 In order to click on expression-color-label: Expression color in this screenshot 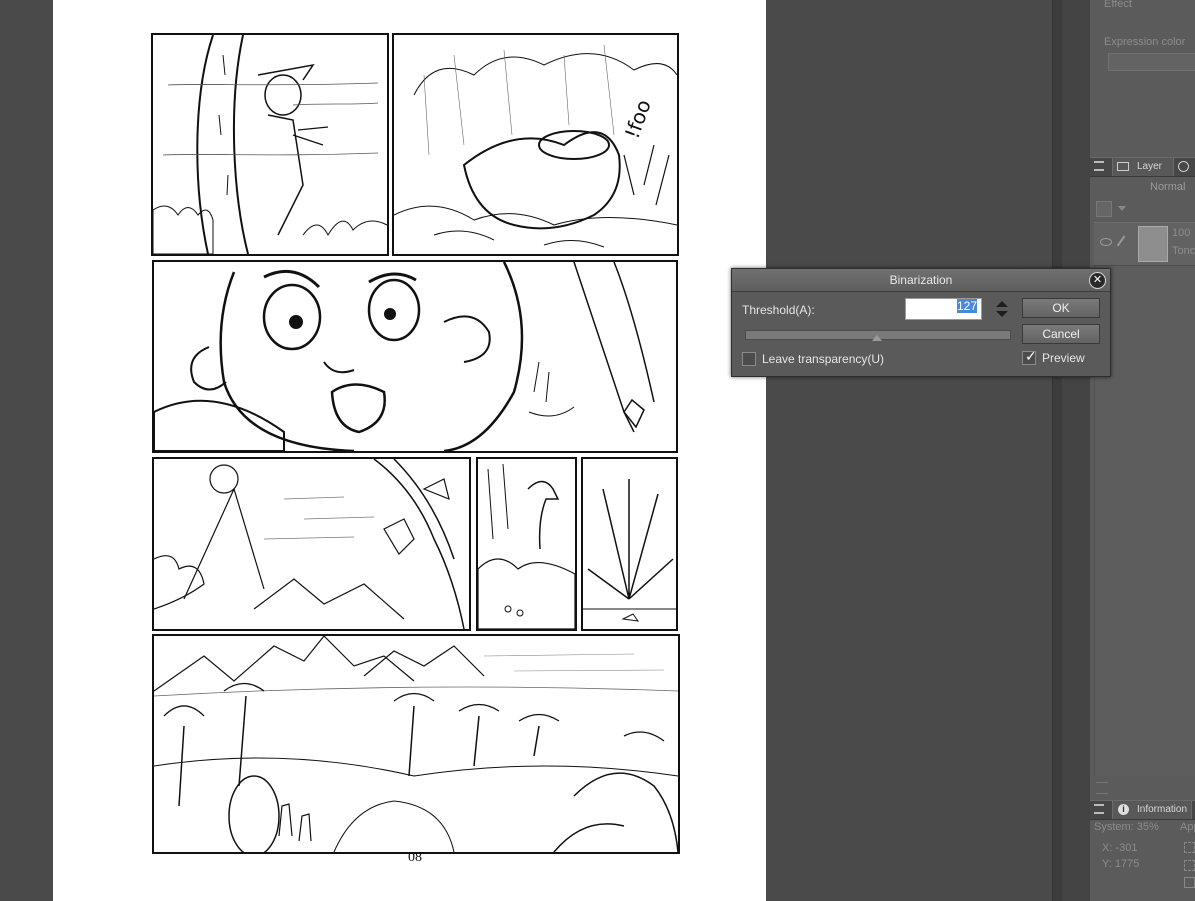, I will do `click(1145, 42)`.